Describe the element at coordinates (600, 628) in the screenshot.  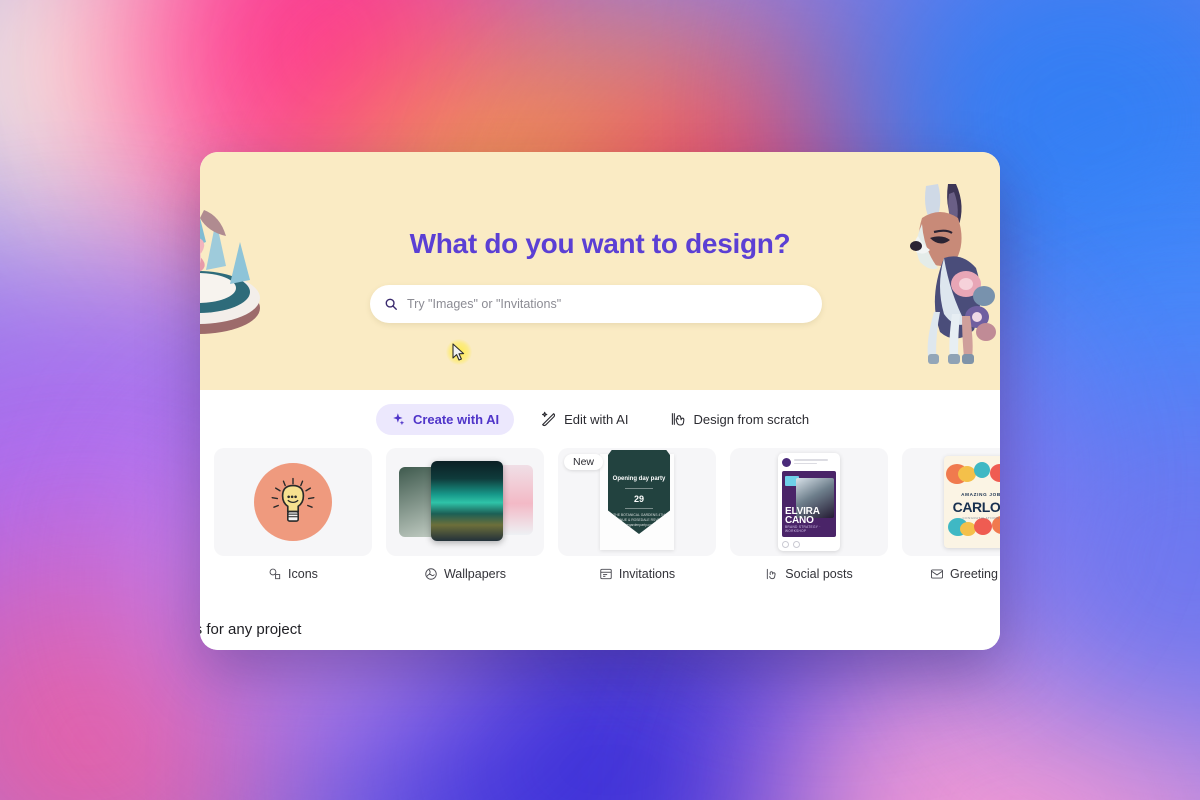
I see `footer-strip: ges for any project` at that location.